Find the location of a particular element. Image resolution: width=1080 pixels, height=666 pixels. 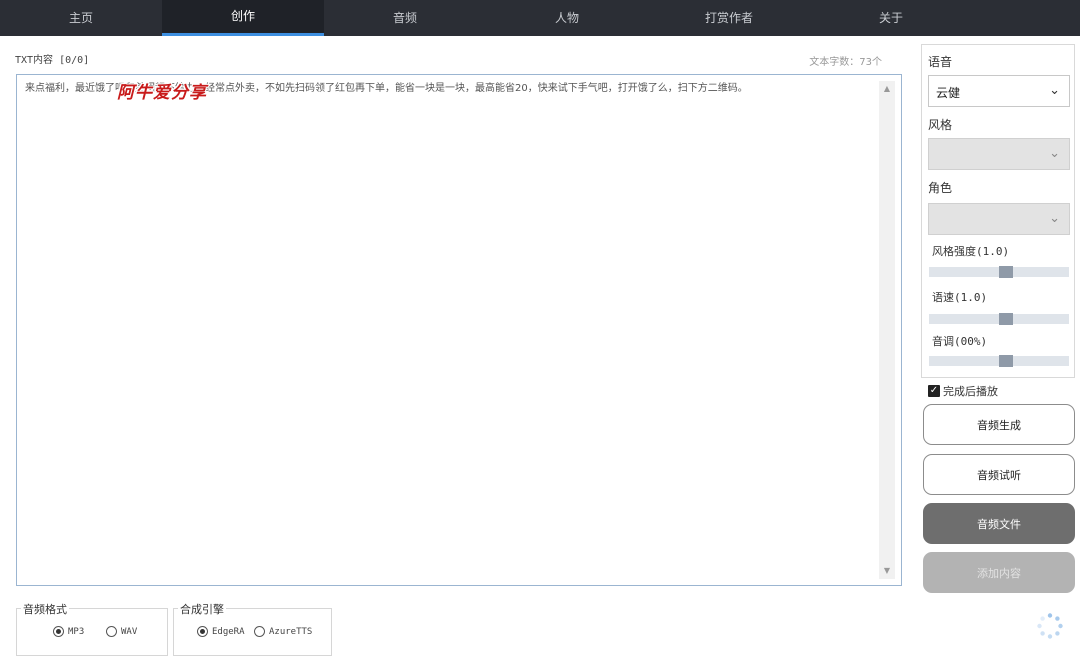

radio-edge: EdgeRA is located at coordinates (221, 631).